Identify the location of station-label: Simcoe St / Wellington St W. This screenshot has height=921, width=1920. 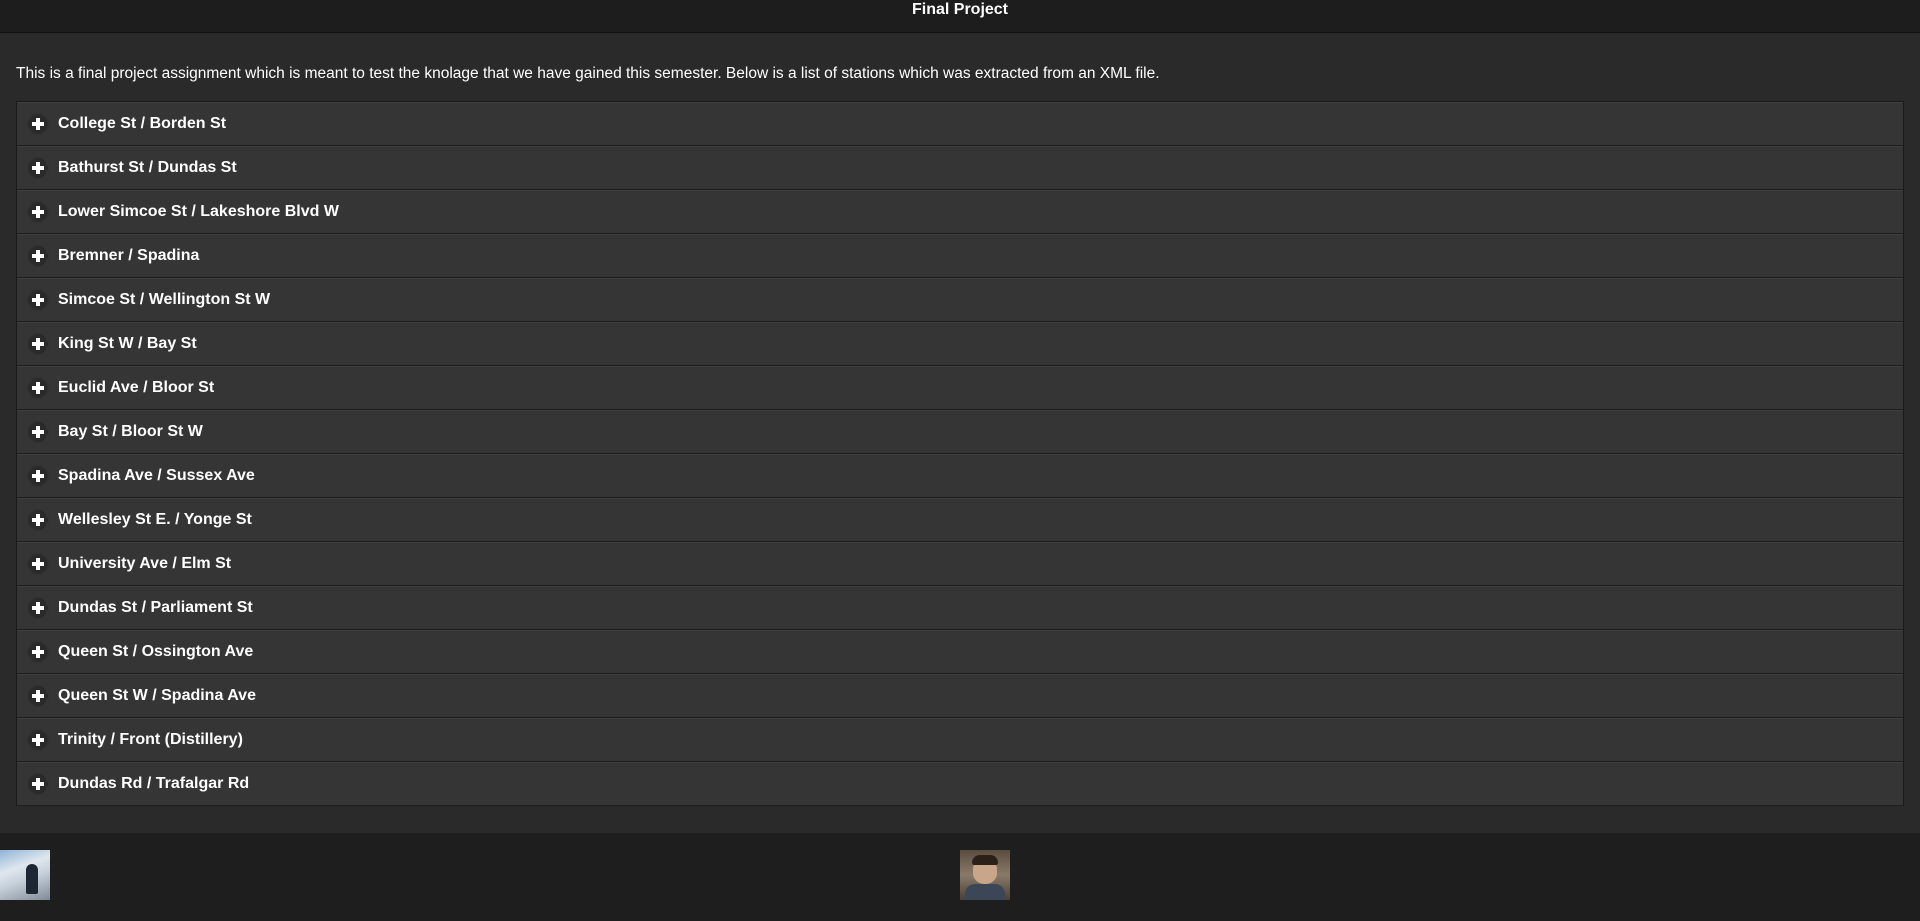
(164, 299).